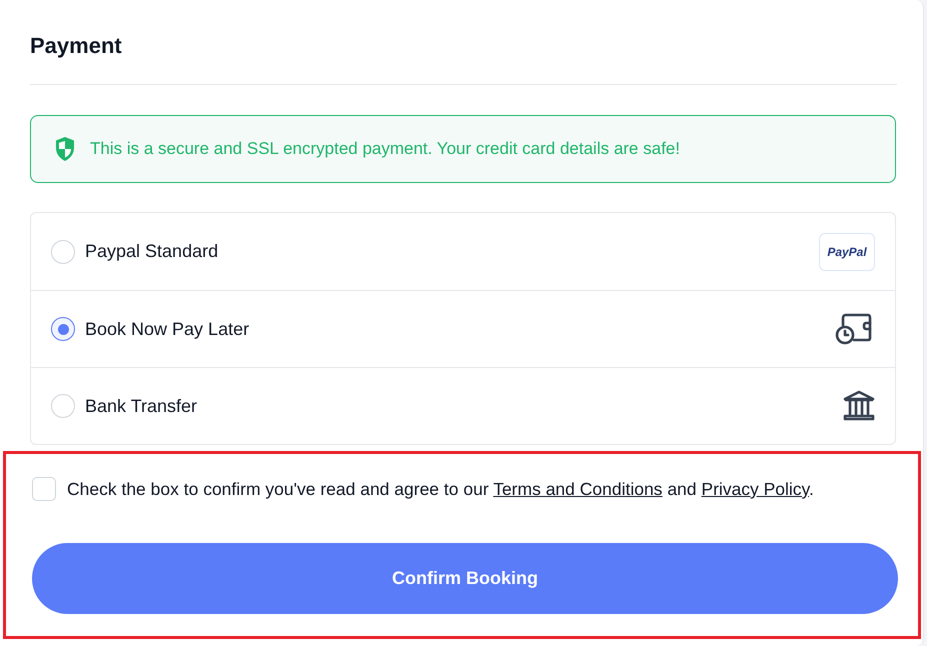 The height and width of the screenshot is (646, 927). Describe the element at coordinates (65, 149) in the screenshot. I see `shield-icon` at that location.